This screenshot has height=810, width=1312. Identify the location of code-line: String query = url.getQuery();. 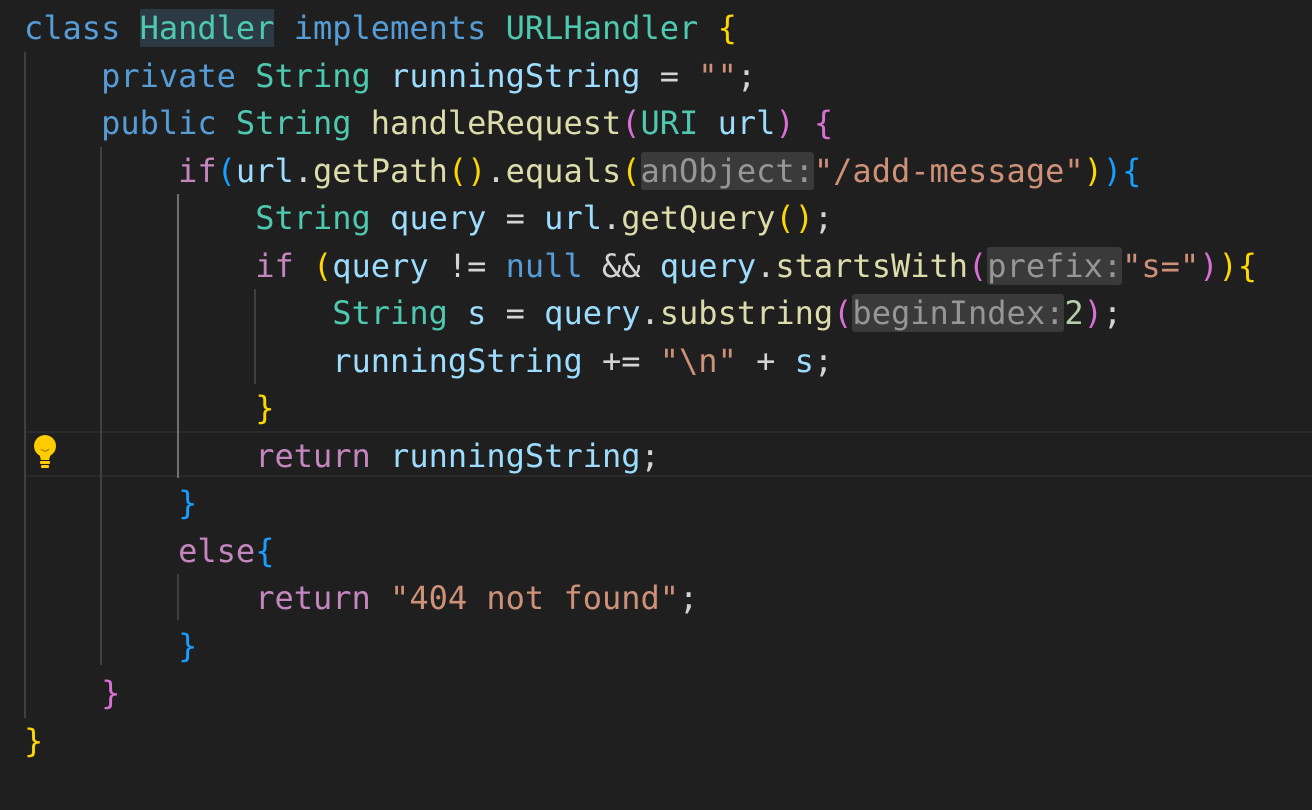
(428, 218).